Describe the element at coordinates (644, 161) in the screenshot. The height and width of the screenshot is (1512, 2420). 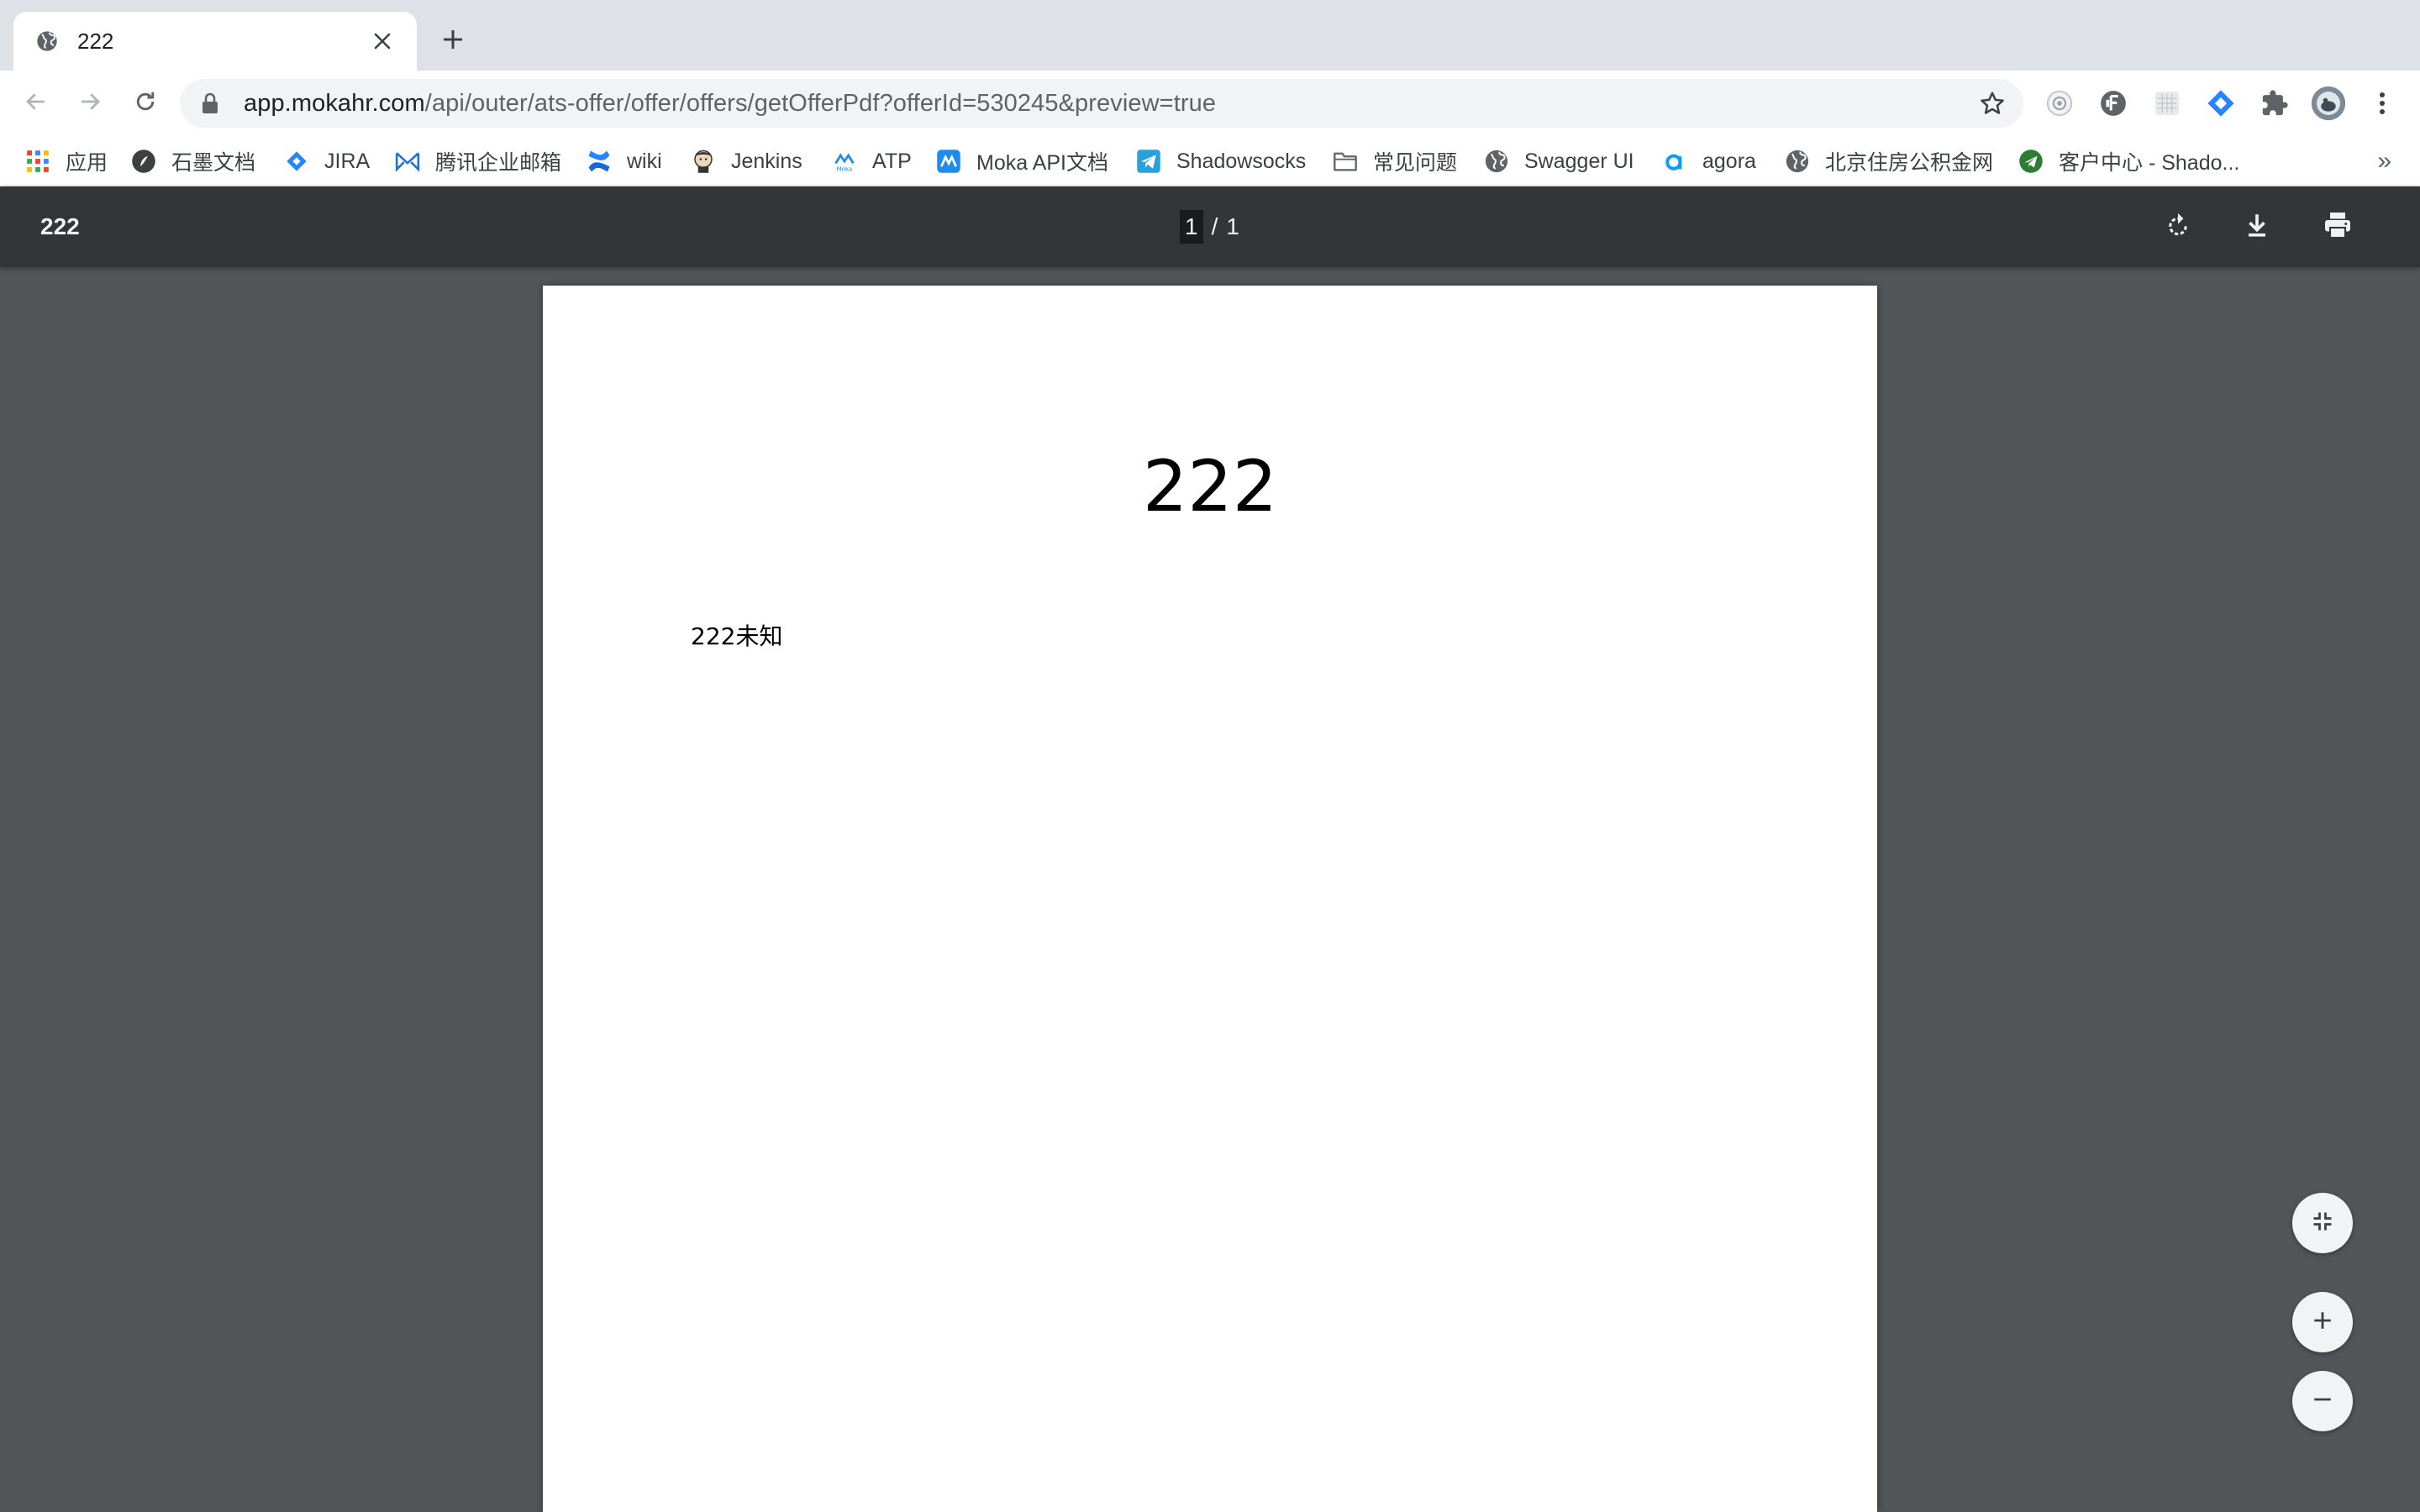
I see `bookmark-label: wiki` at that location.